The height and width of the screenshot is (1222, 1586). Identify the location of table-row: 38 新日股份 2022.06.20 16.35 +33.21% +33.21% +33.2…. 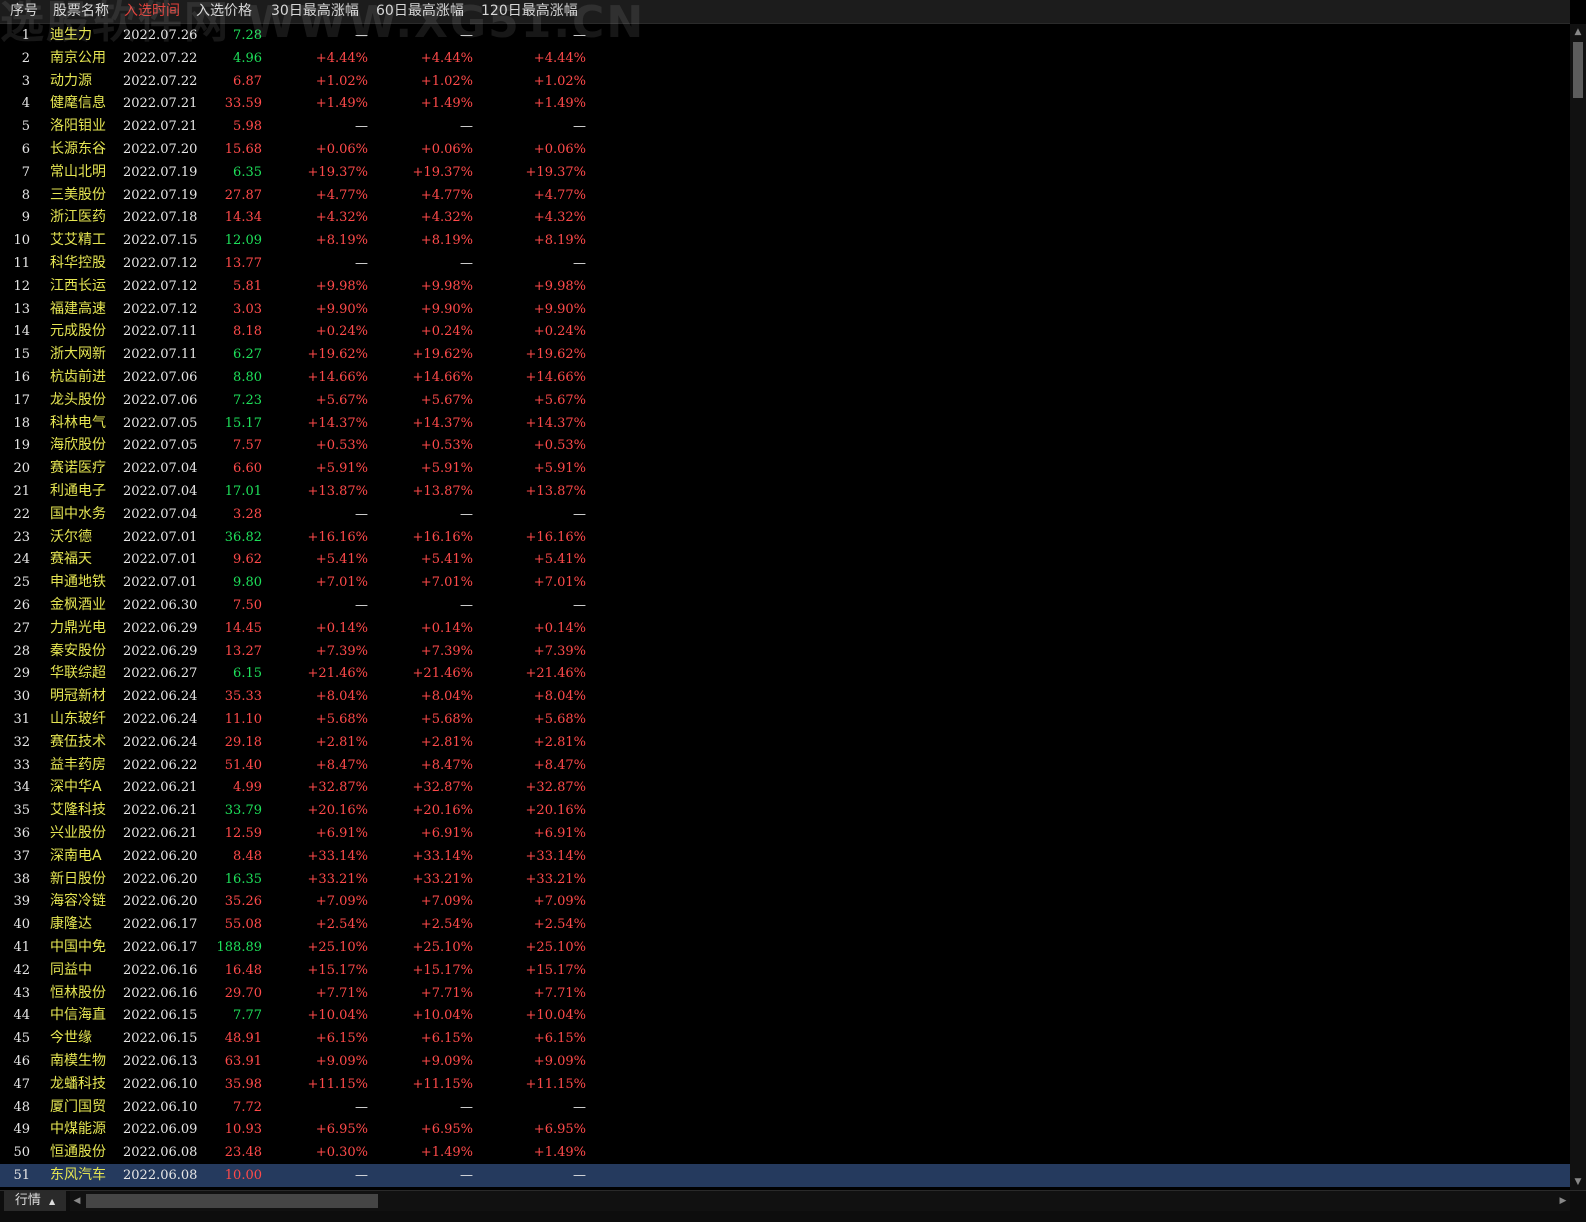
(785, 879).